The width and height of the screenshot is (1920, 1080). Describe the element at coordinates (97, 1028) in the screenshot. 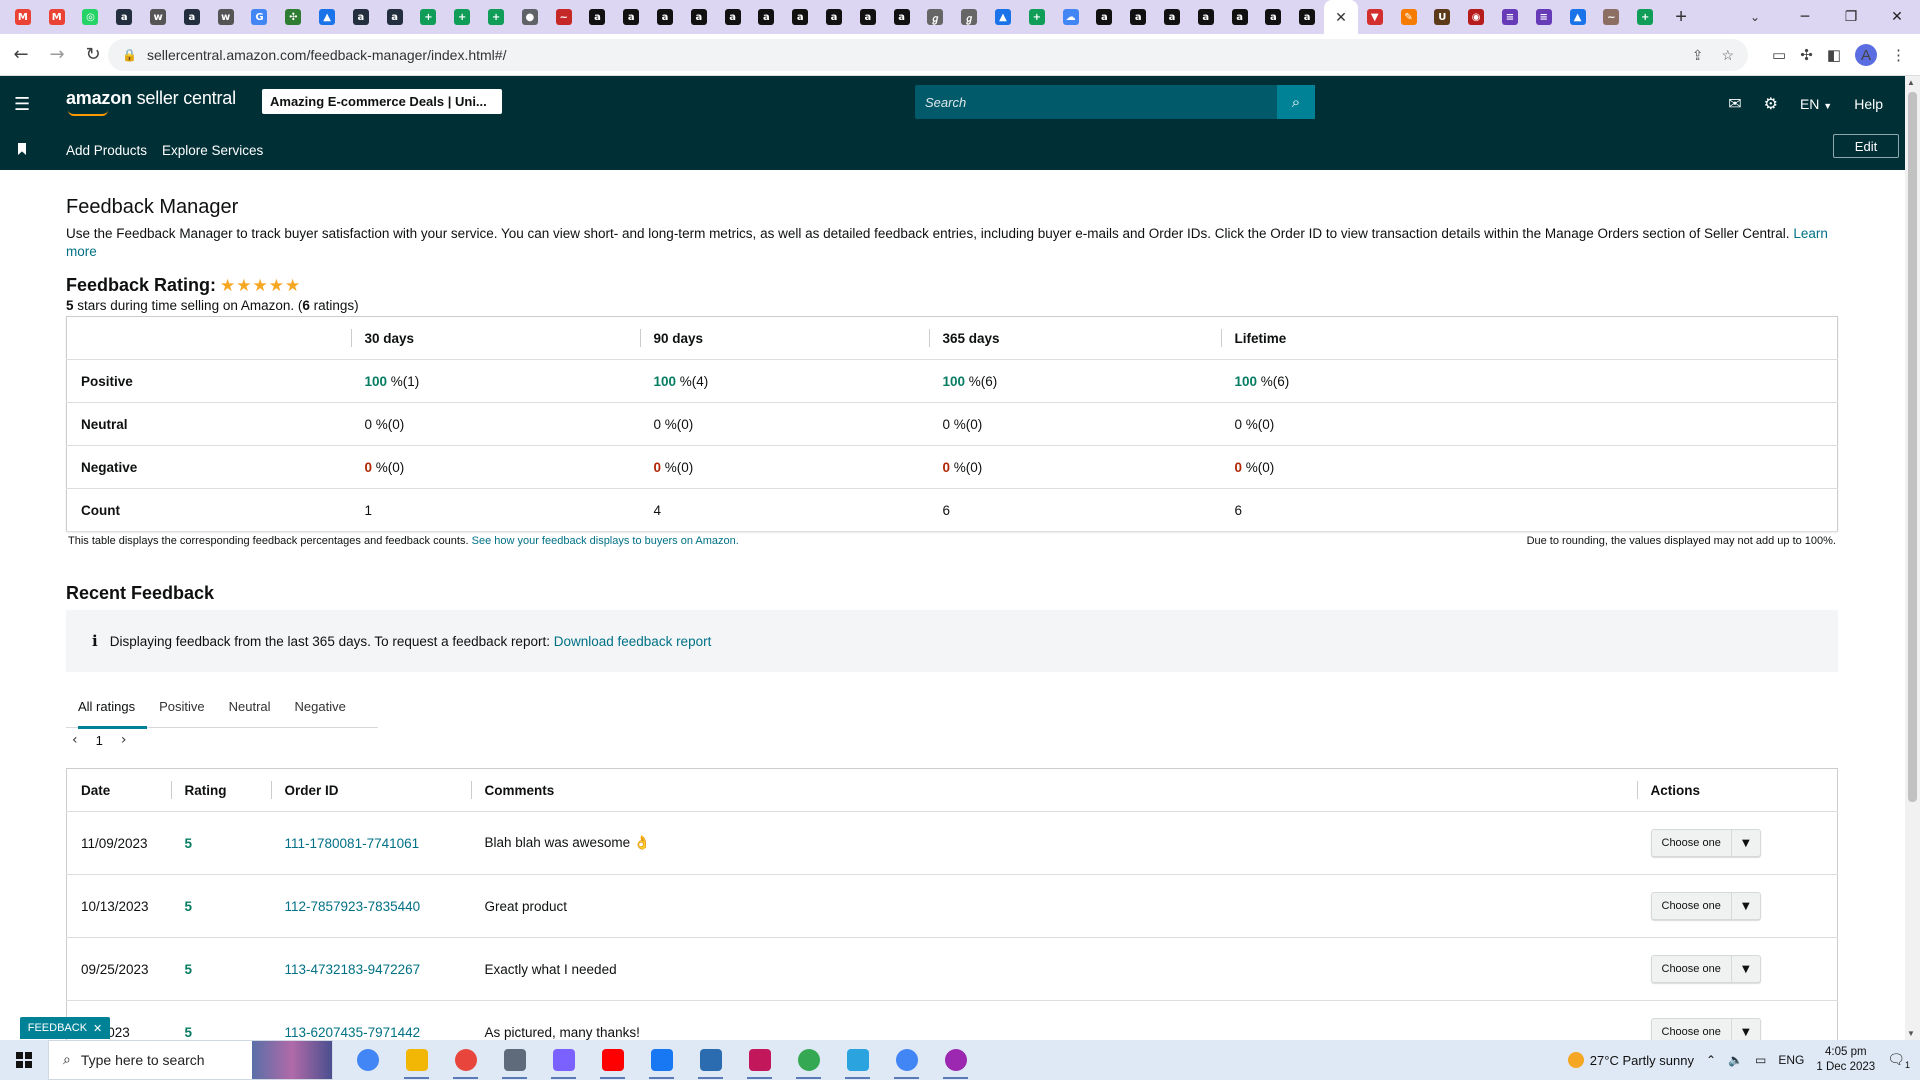

I see `close-icon: ✕` at that location.